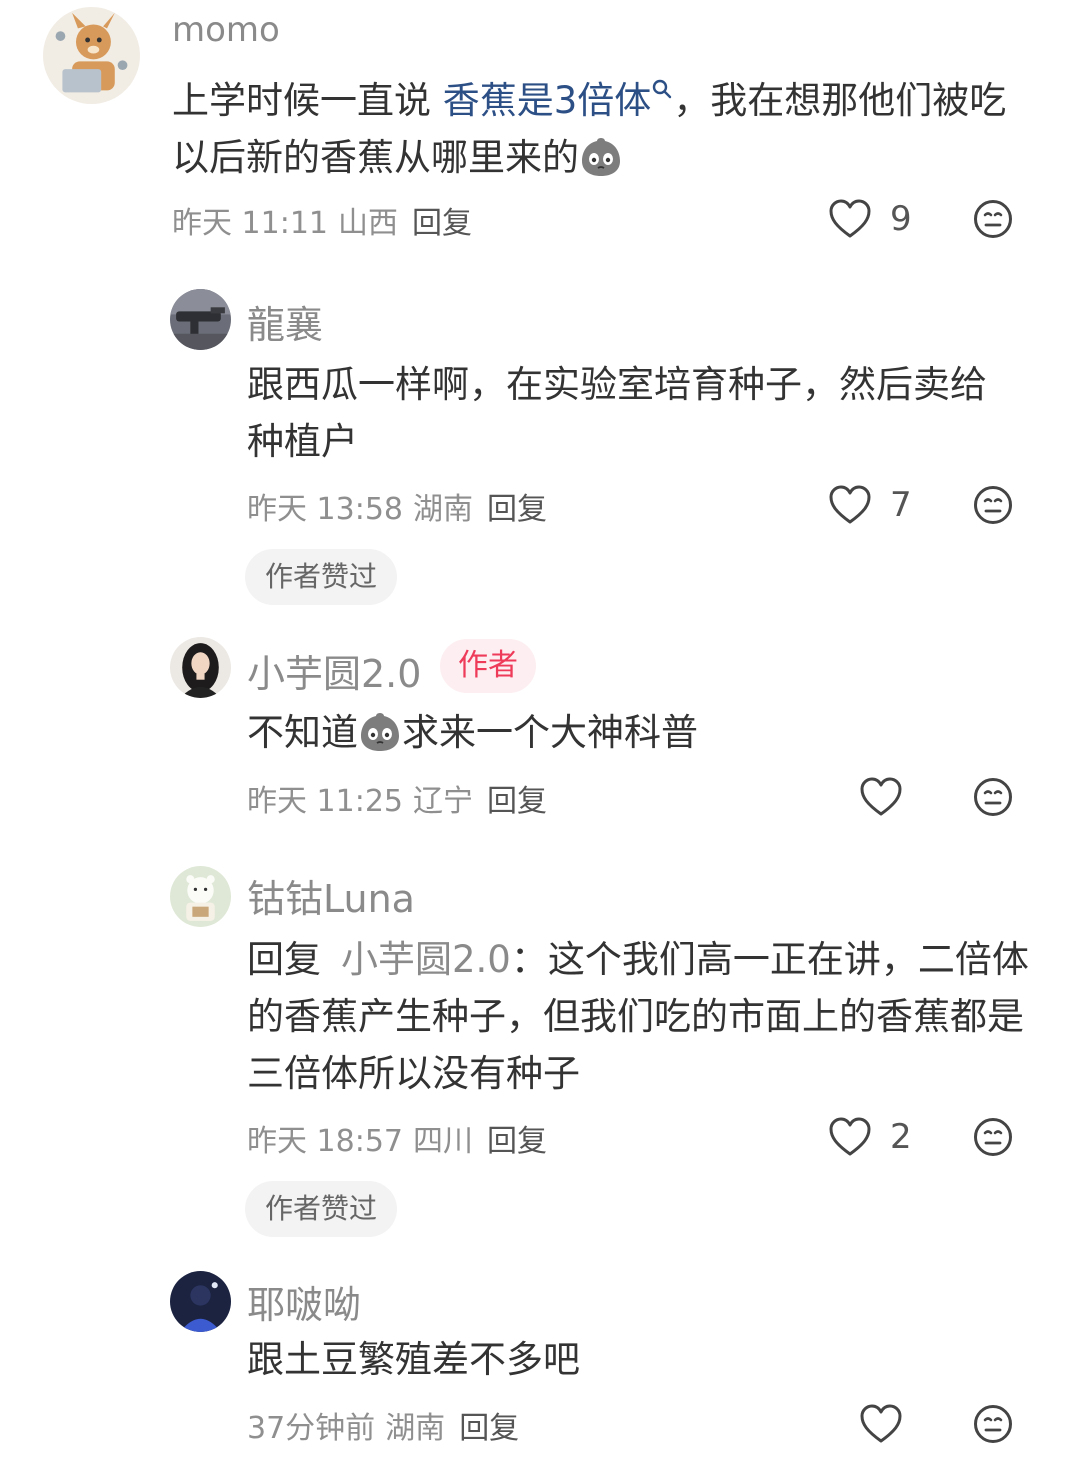 The height and width of the screenshot is (1465, 1079). I want to click on comment-time: 昨天 11:11, so click(250, 223).